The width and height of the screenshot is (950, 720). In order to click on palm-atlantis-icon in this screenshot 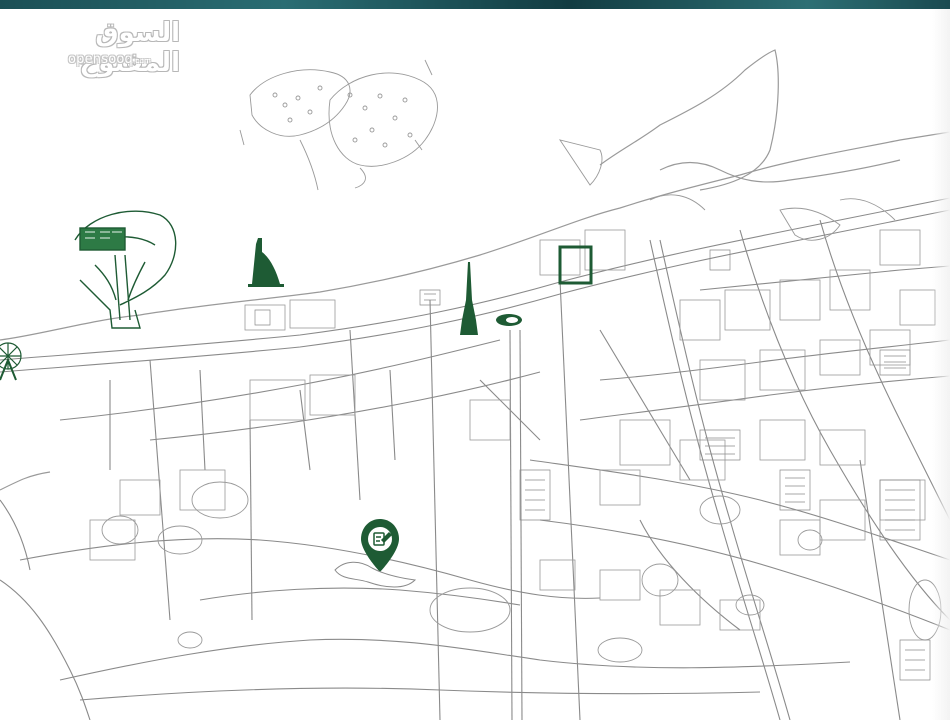, I will do `click(125, 269)`.